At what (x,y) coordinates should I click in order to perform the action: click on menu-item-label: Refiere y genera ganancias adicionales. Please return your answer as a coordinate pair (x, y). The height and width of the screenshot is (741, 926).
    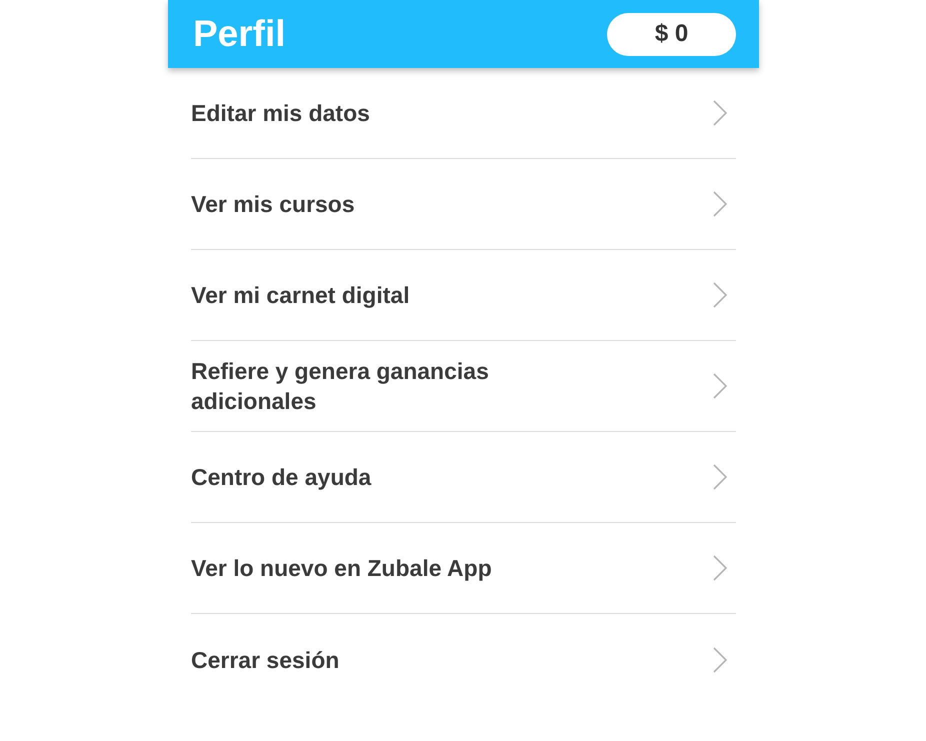
    Looking at the image, I should click on (340, 386).